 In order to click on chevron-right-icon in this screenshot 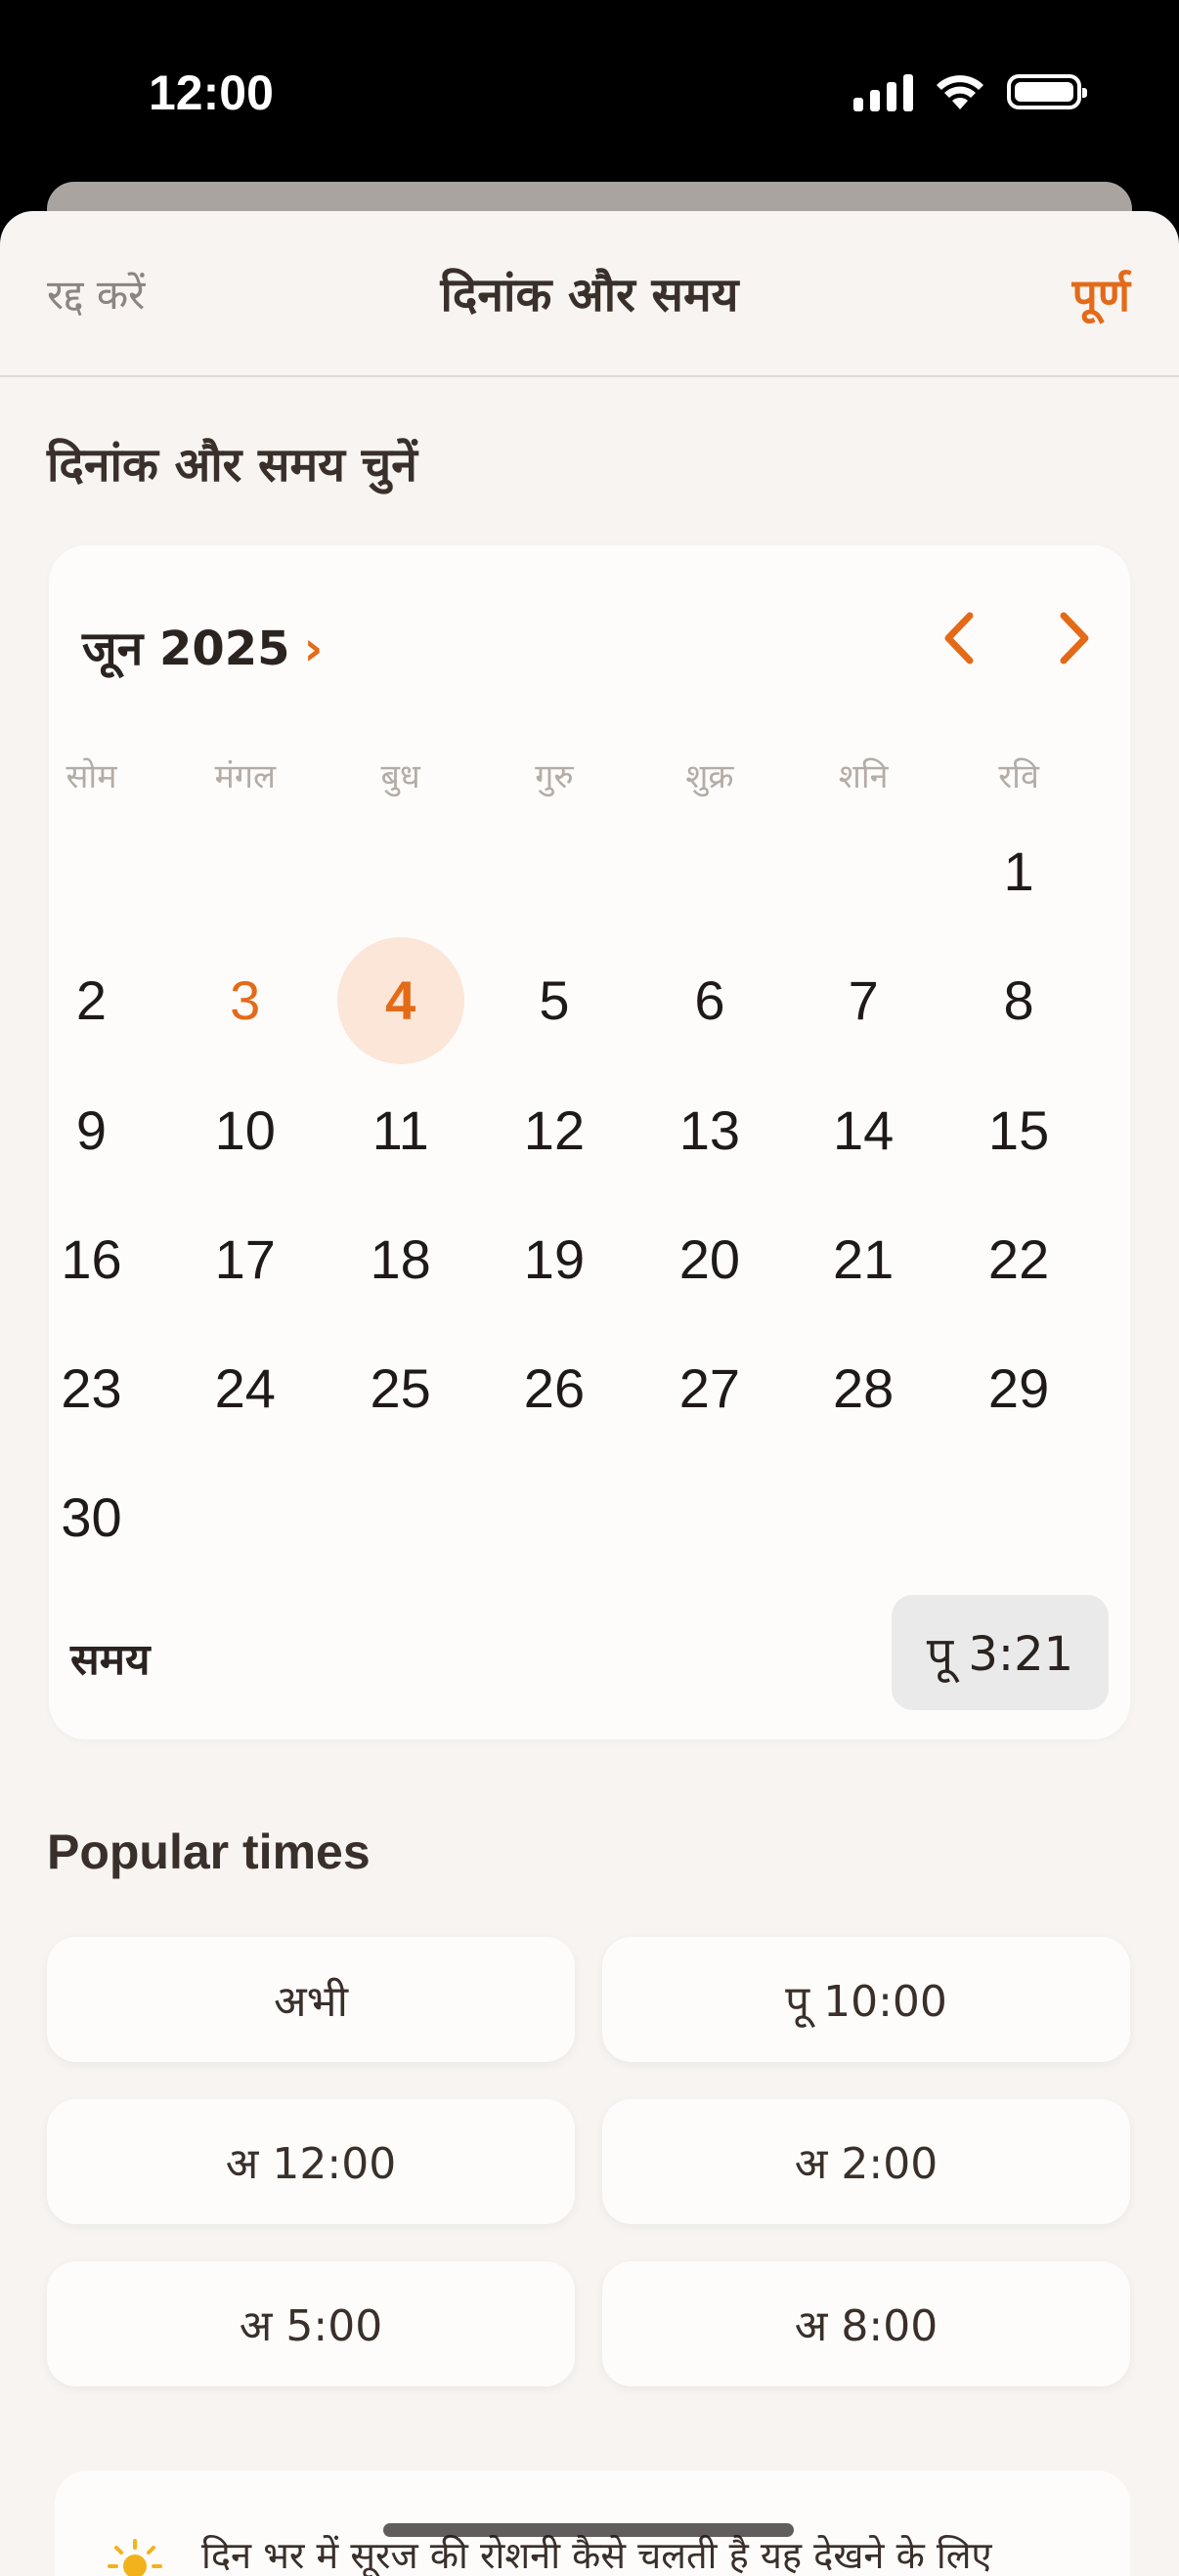, I will do `click(1074, 638)`.